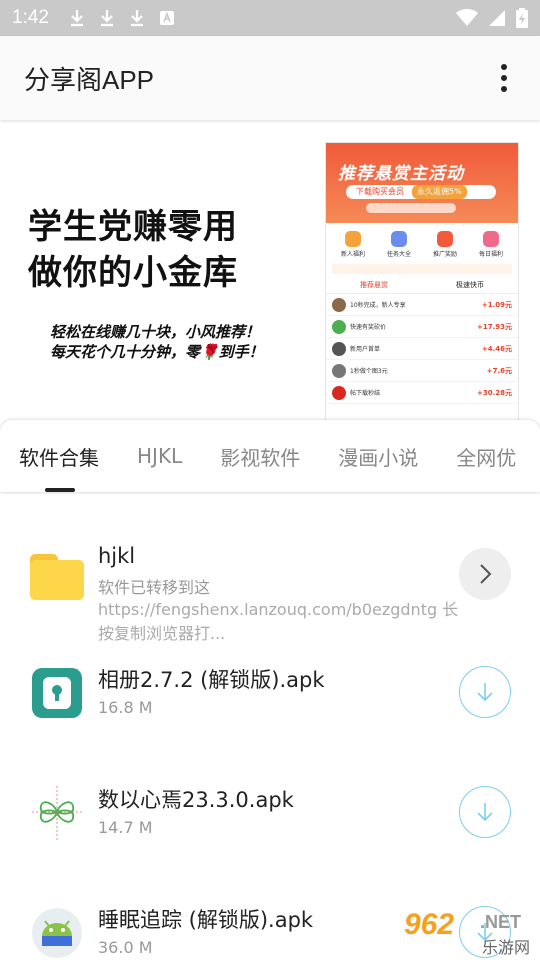 This screenshot has width=540, height=960. Describe the element at coordinates (490, 254) in the screenshot. I see `phone-icon-label: 每日福利` at that location.